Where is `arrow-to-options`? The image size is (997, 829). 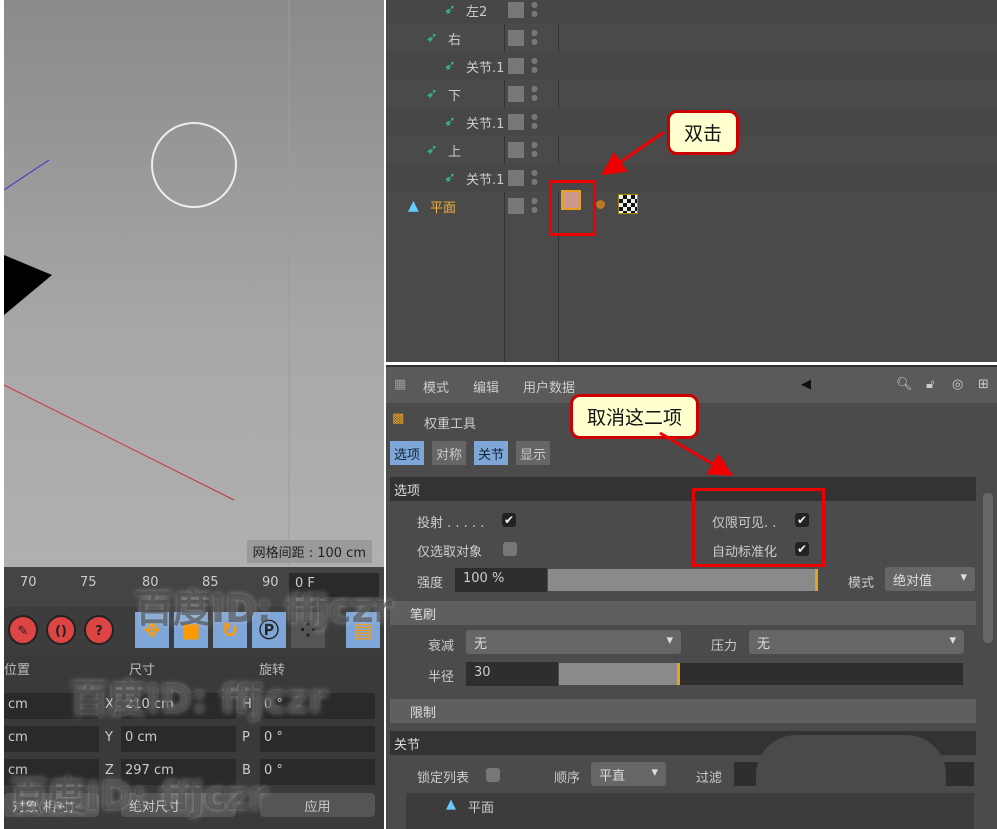 arrow-to-options is located at coordinates (696, 454).